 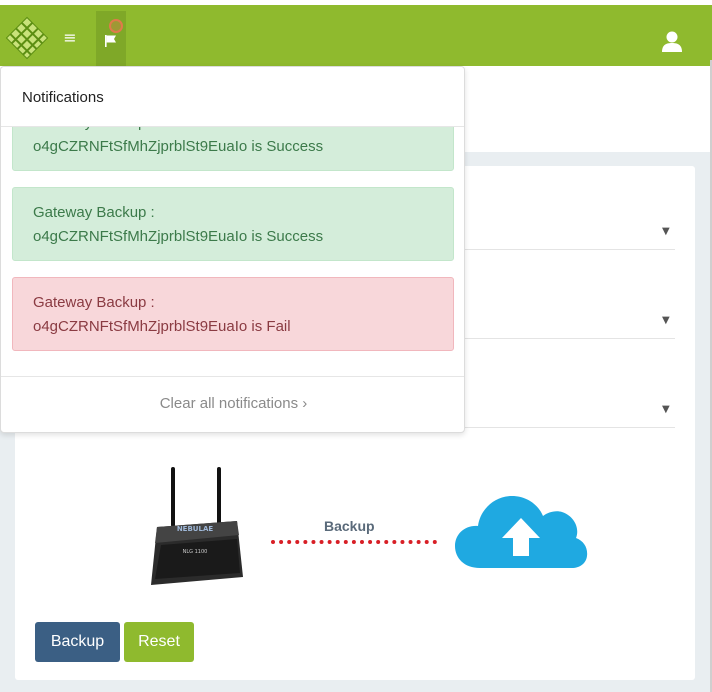 What do you see at coordinates (70, 38) in the screenshot?
I see `hamburger-icon: ≡` at bounding box center [70, 38].